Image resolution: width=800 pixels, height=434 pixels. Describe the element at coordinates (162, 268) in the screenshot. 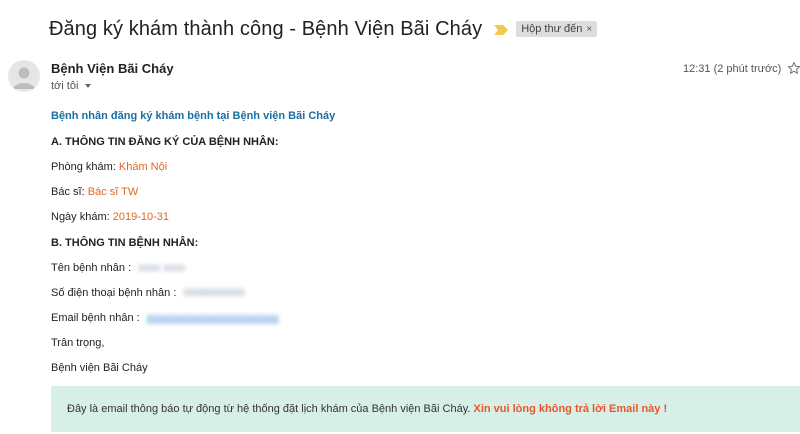

I see `patient-name-redacted: xxxx xxxx` at that location.